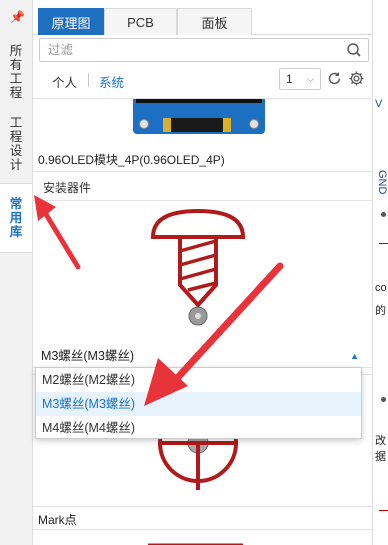 Image resolution: width=388 pixels, height=545 pixels. I want to click on vtab-char: 常, so click(16, 204).